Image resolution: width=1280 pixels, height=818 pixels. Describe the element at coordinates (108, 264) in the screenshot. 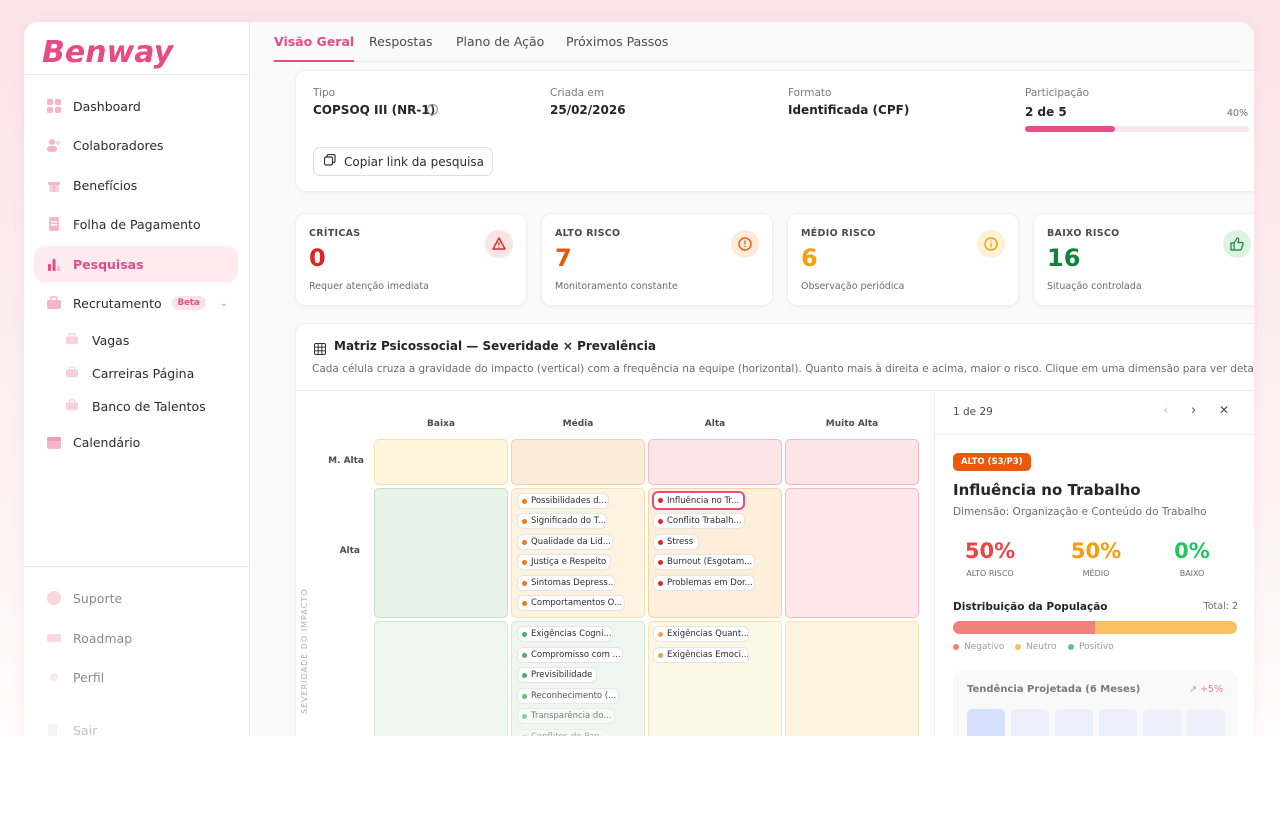

I see `sidebar-item-label: Pesquisas` at that location.